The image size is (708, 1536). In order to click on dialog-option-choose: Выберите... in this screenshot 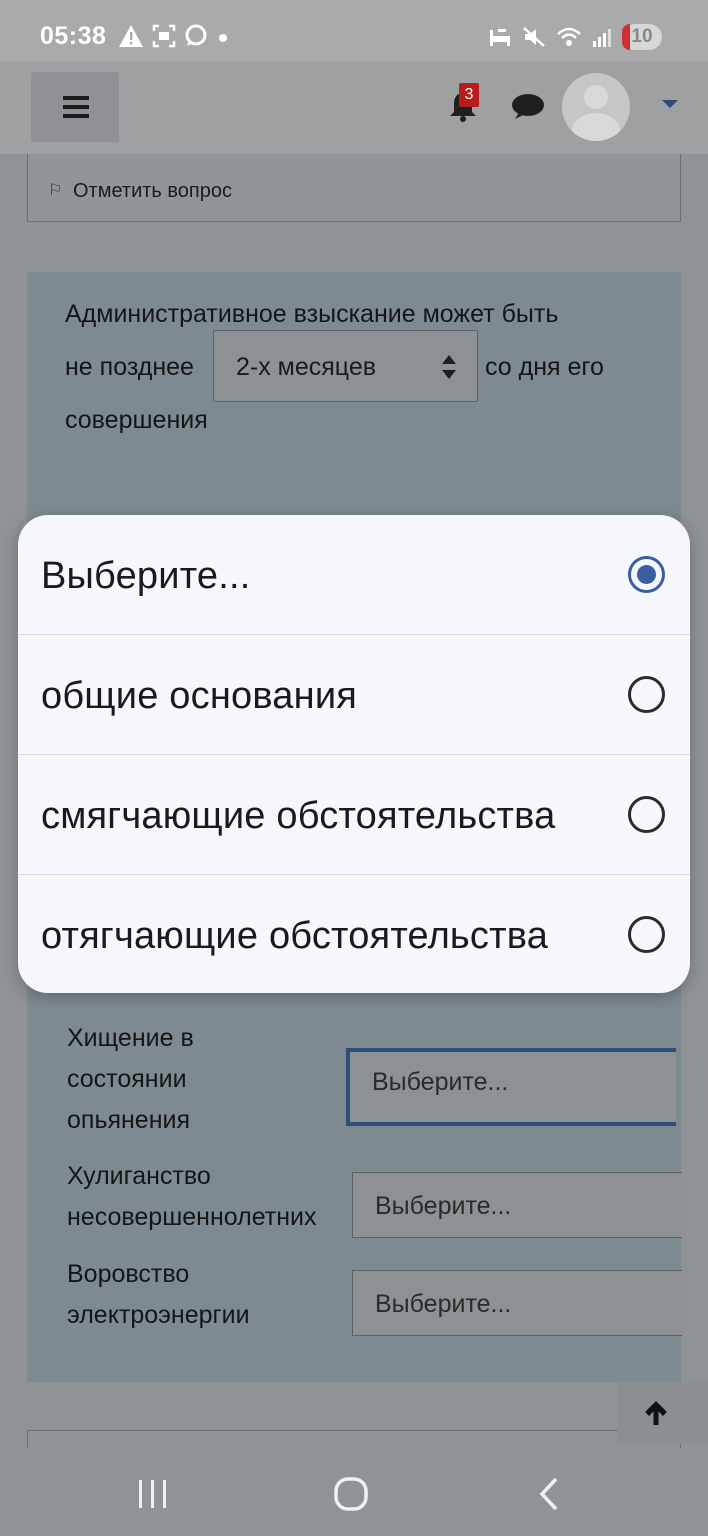, I will do `click(354, 575)`.